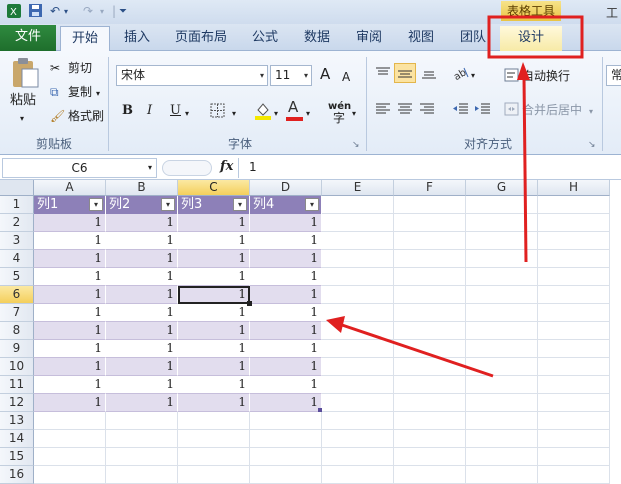  Describe the element at coordinates (430, 223) in the screenshot. I see `cell-f2` at that location.